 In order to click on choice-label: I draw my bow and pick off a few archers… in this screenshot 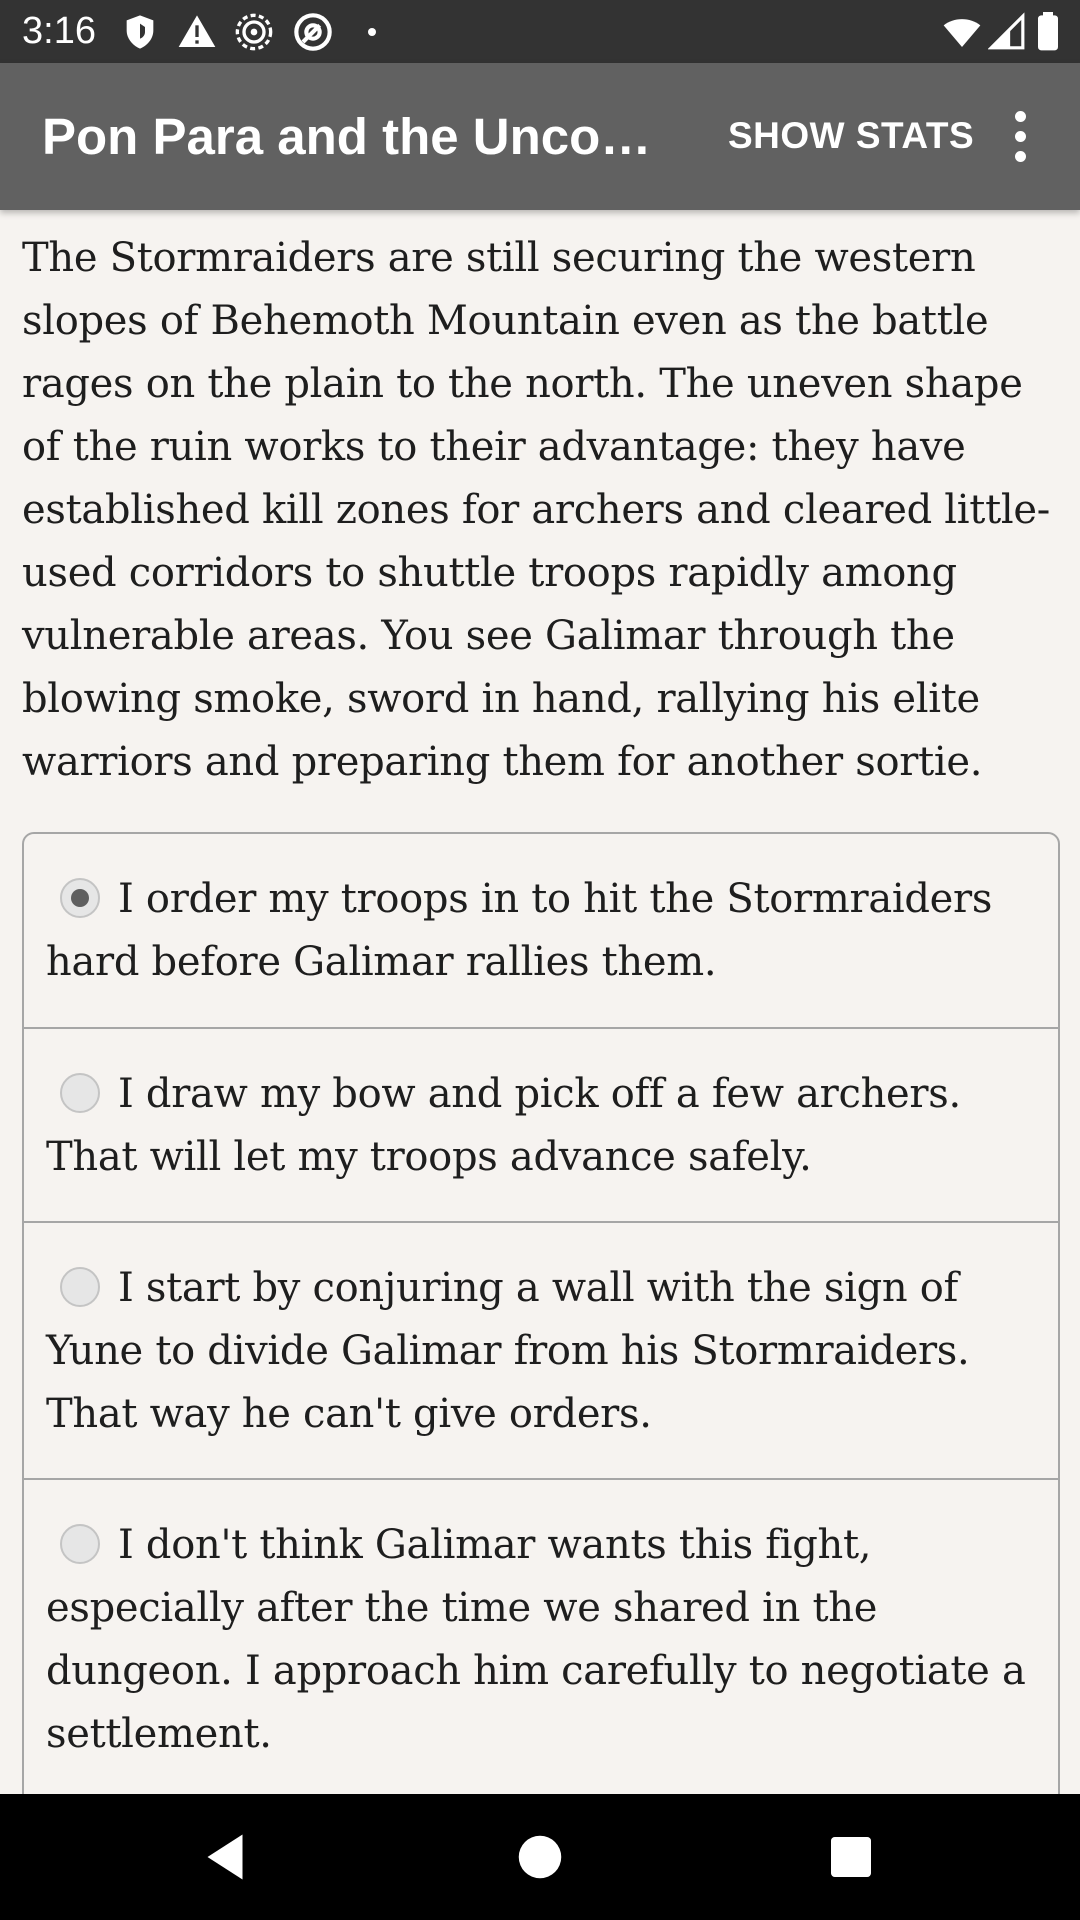, I will do `click(503, 1125)`.